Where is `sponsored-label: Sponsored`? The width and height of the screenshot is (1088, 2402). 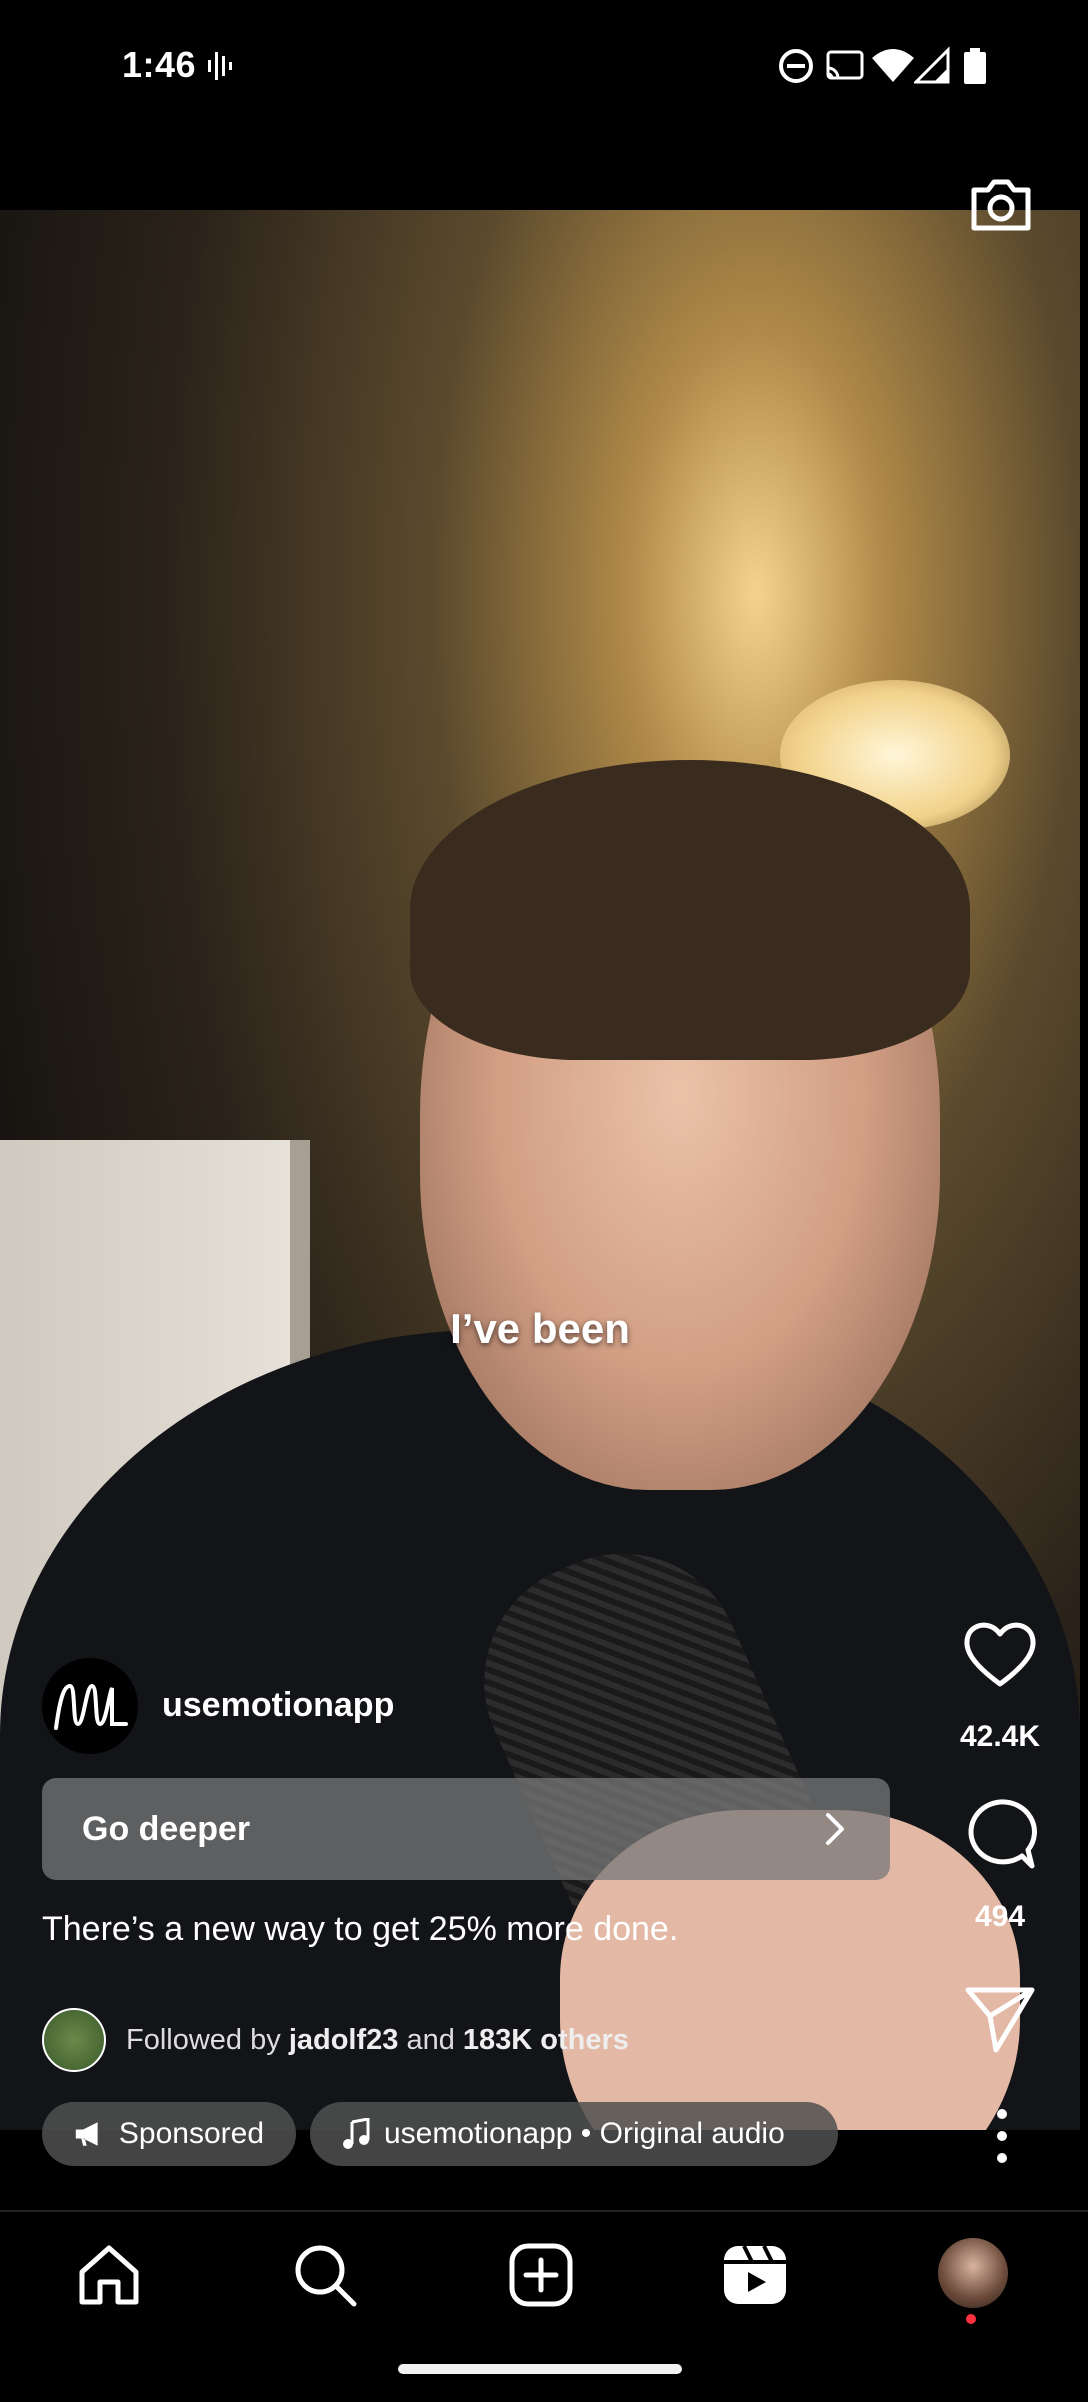
sponsored-label: Sponsored is located at coordinates (191, 2133).